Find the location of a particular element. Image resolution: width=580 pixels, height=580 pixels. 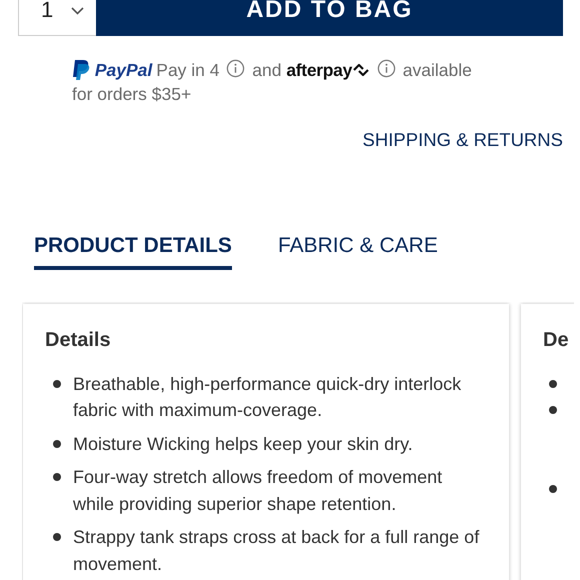

and-text: and is located at coordinates (267, 70).